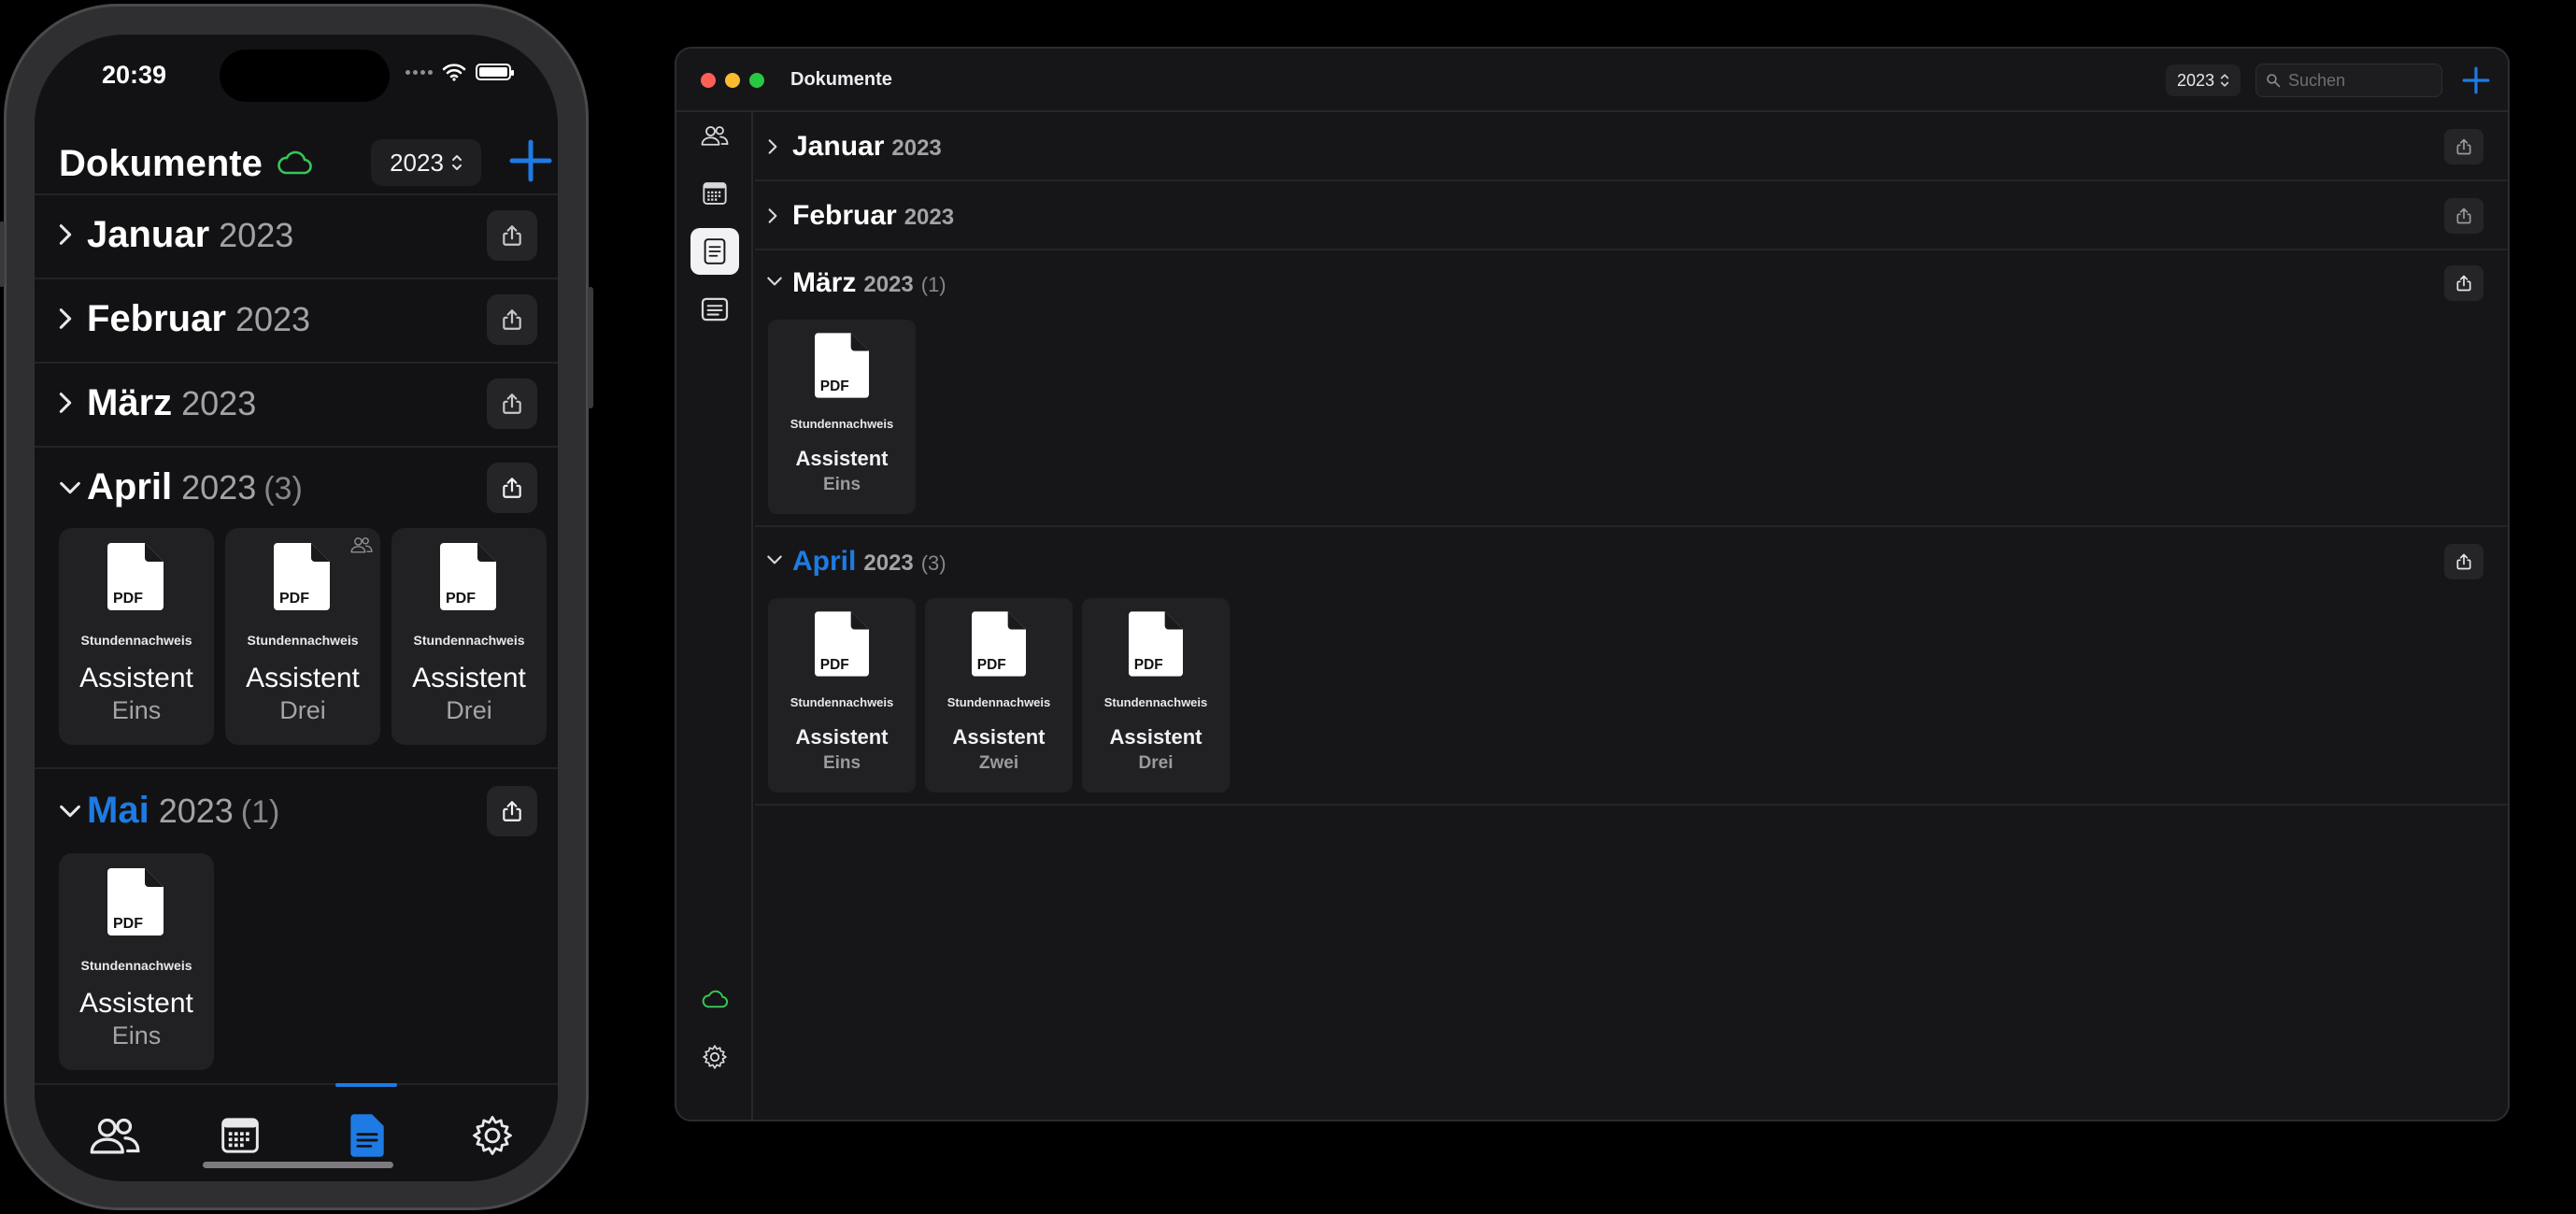 The width and height of the screenshot is (2576, 1214). What do you see at coordinates (115, 1135) in the screenshot?
I see `tab-people` at bounding box center [115, 1135].